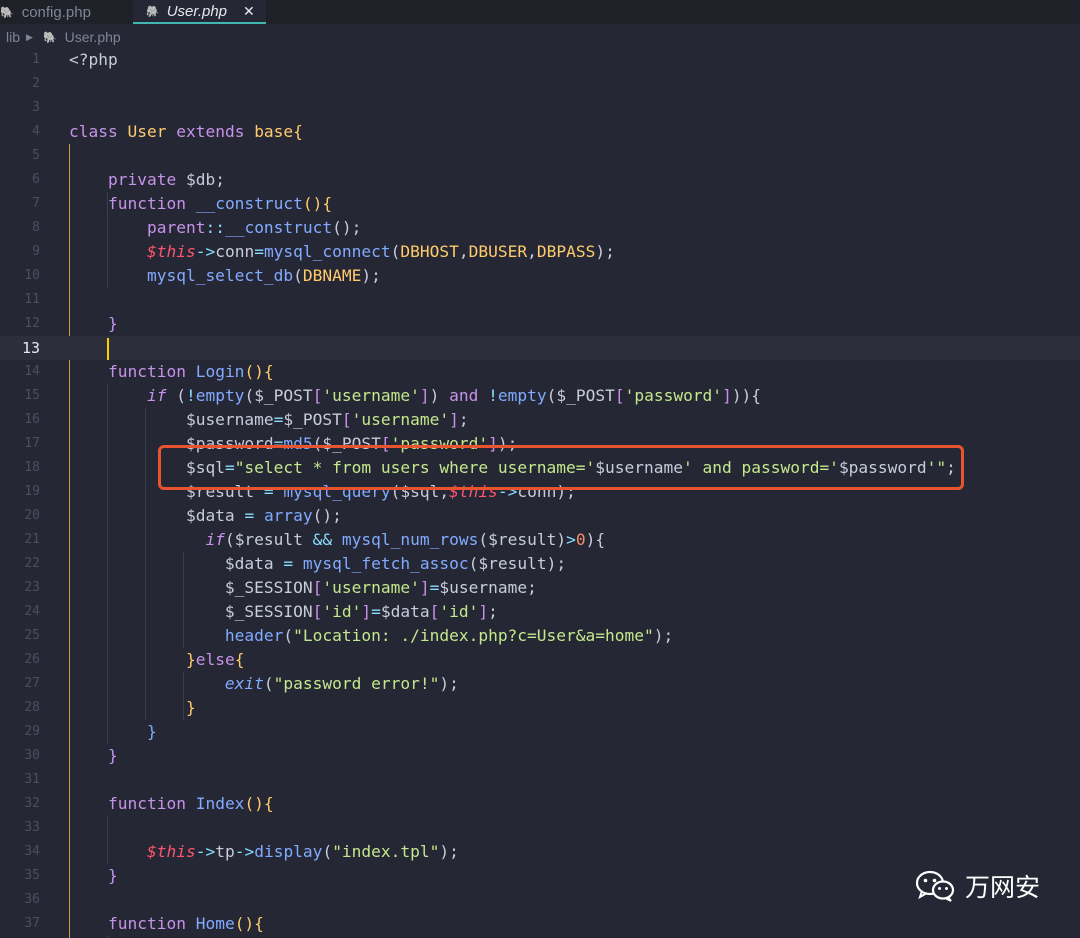 The height and width of the screenshot is (938, 1080). What do you see at coordinates (32, 323) in the screenshot?
I see `line-number: 12` at bounding box center [32, 323].